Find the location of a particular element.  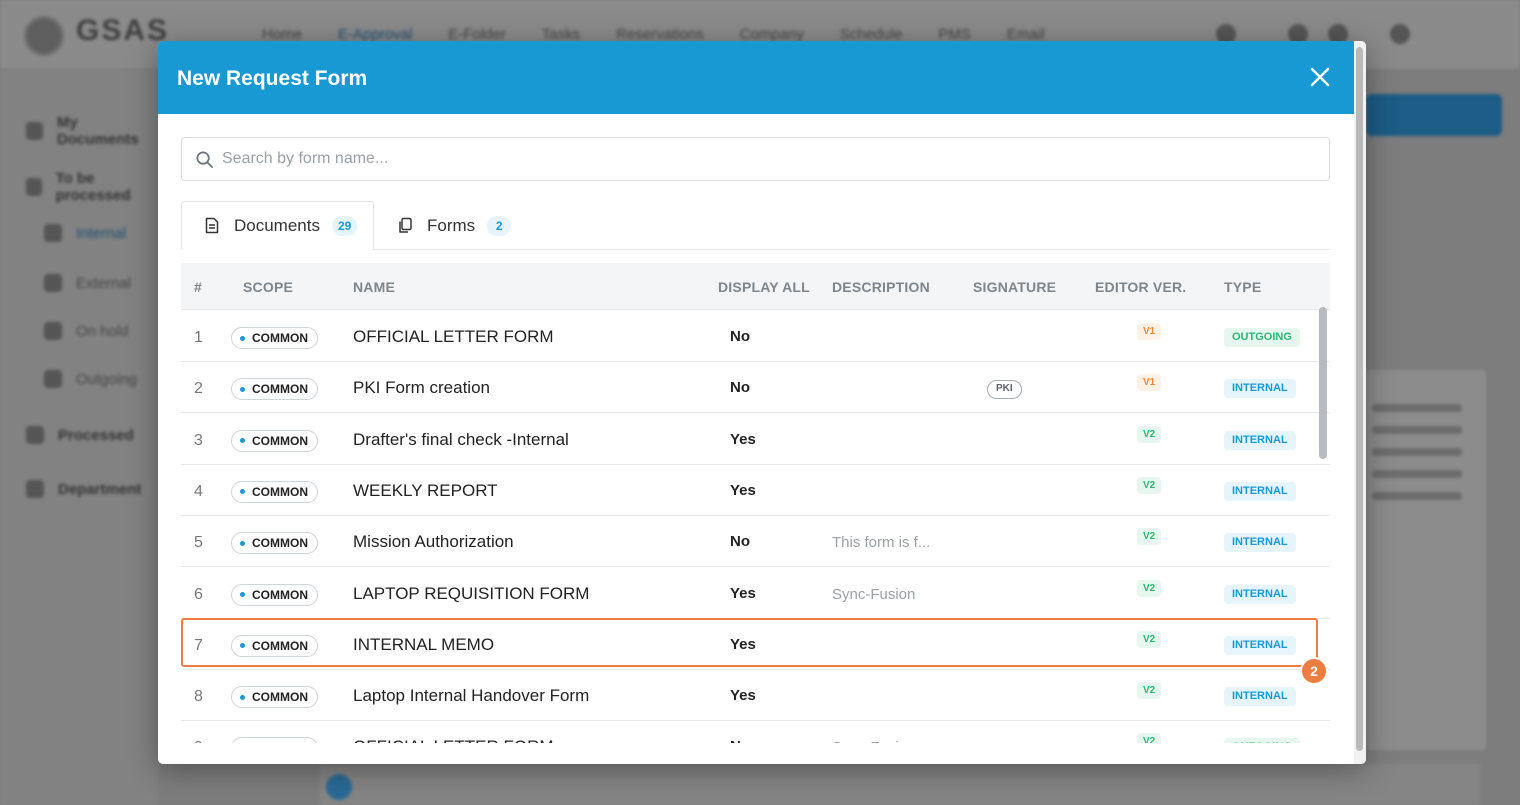

modal-header: New Request Form is located at coordinates (756, 77).